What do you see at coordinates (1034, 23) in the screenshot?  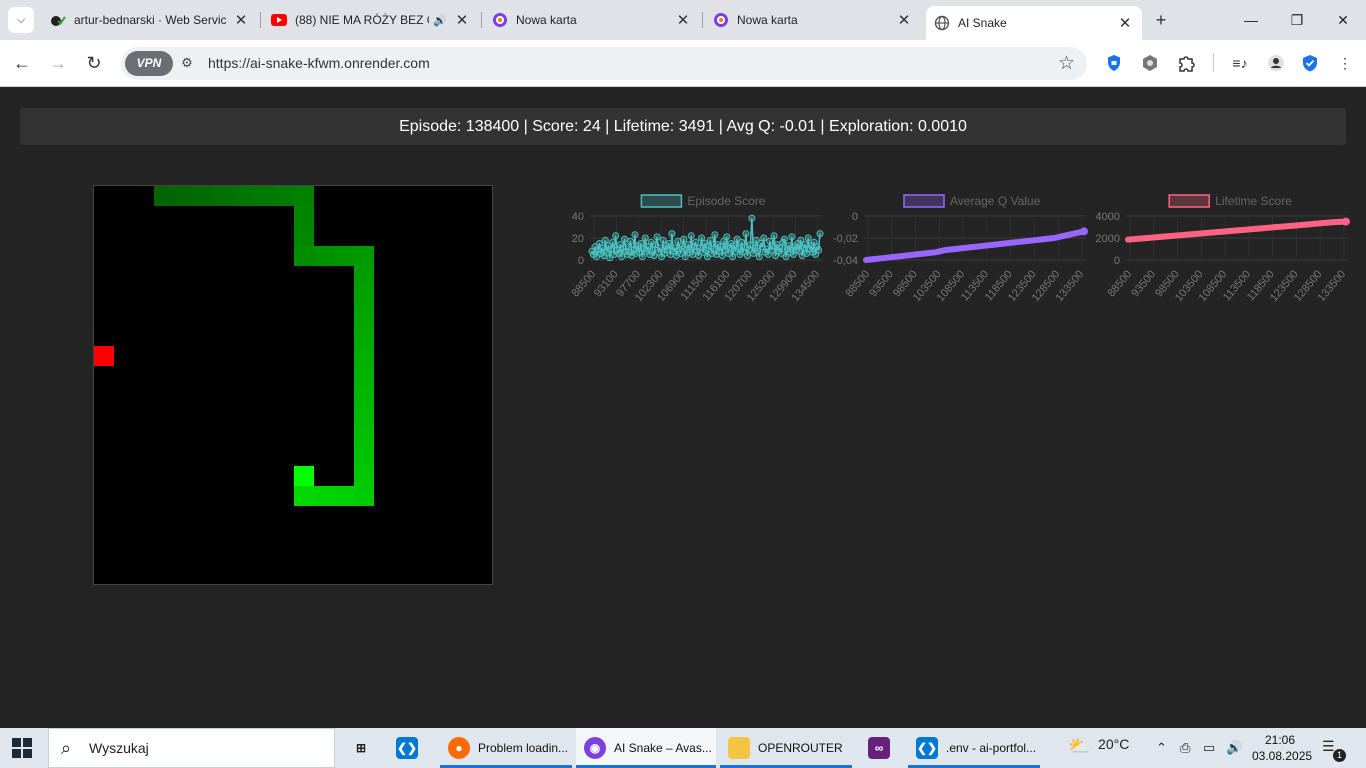 I see `browser-tab-active: AI Snake ✕` at bounding box center [1034, 23].